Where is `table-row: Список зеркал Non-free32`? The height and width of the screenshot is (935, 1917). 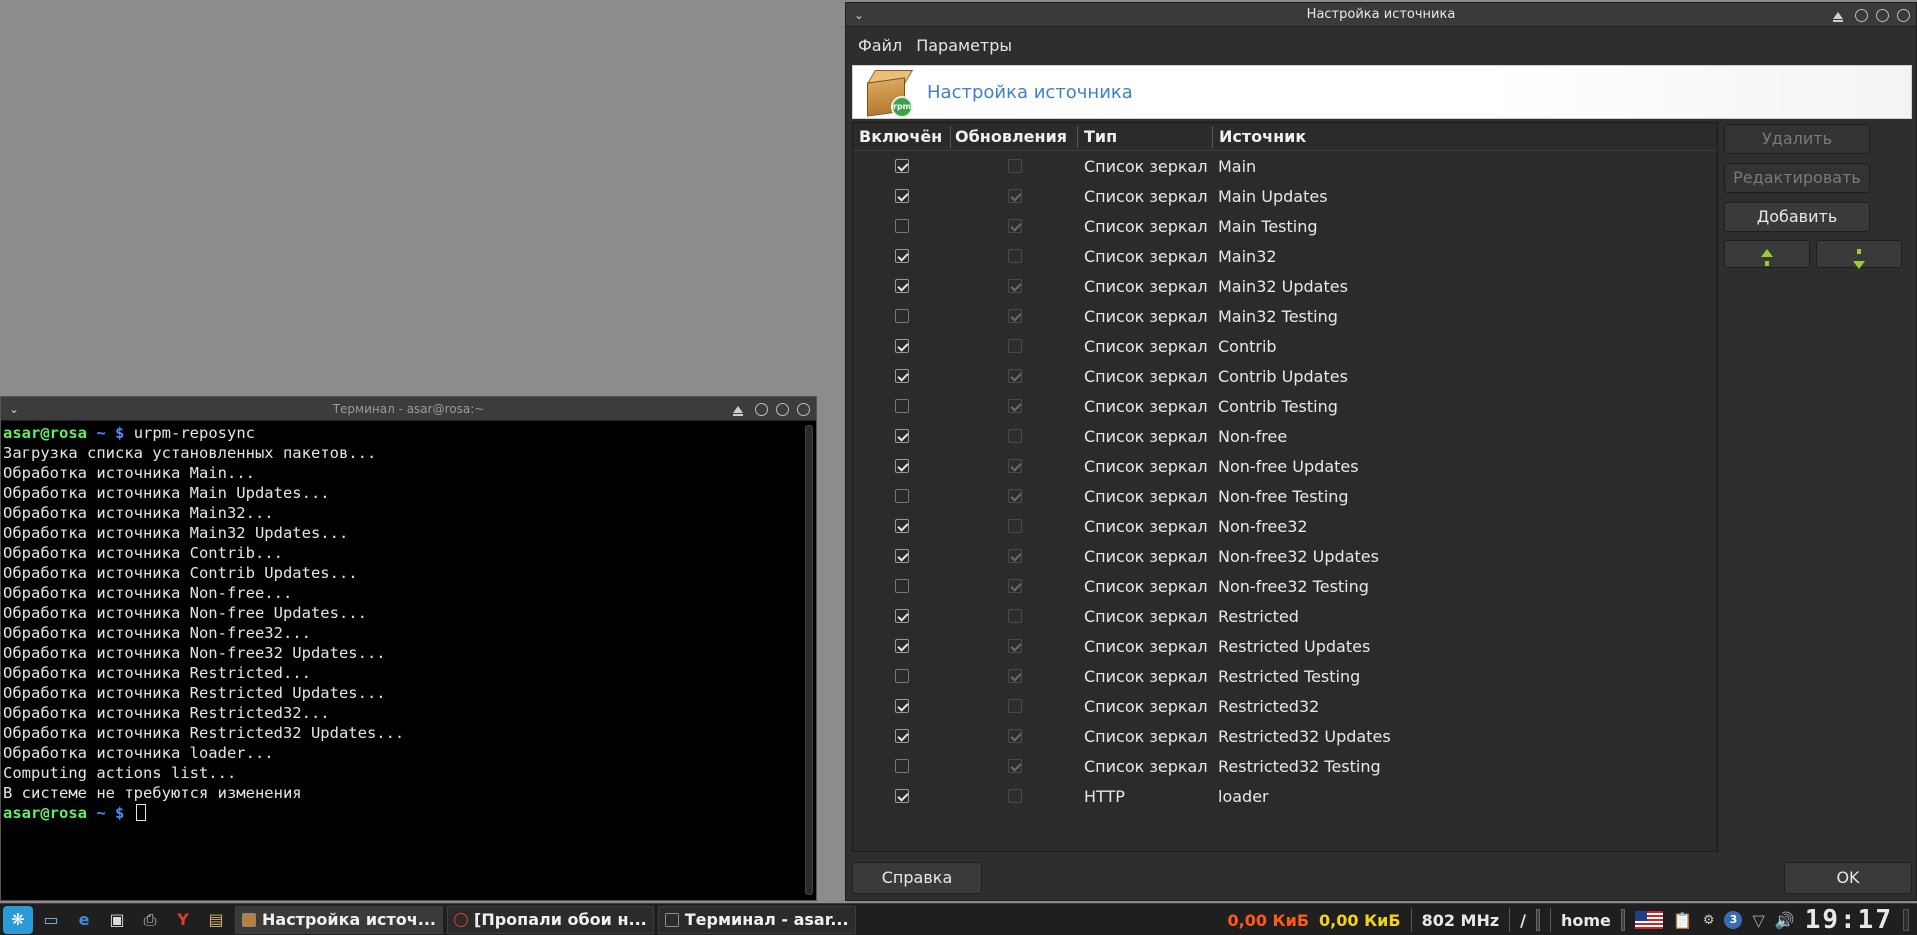
table-row: Список зеркал Non-free32 is located at coordinates (1285, 526).